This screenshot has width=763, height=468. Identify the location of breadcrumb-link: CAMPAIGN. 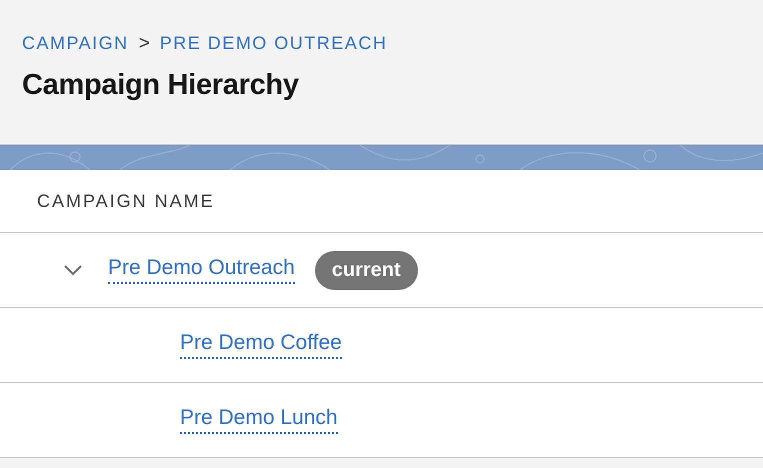
(75, 43).